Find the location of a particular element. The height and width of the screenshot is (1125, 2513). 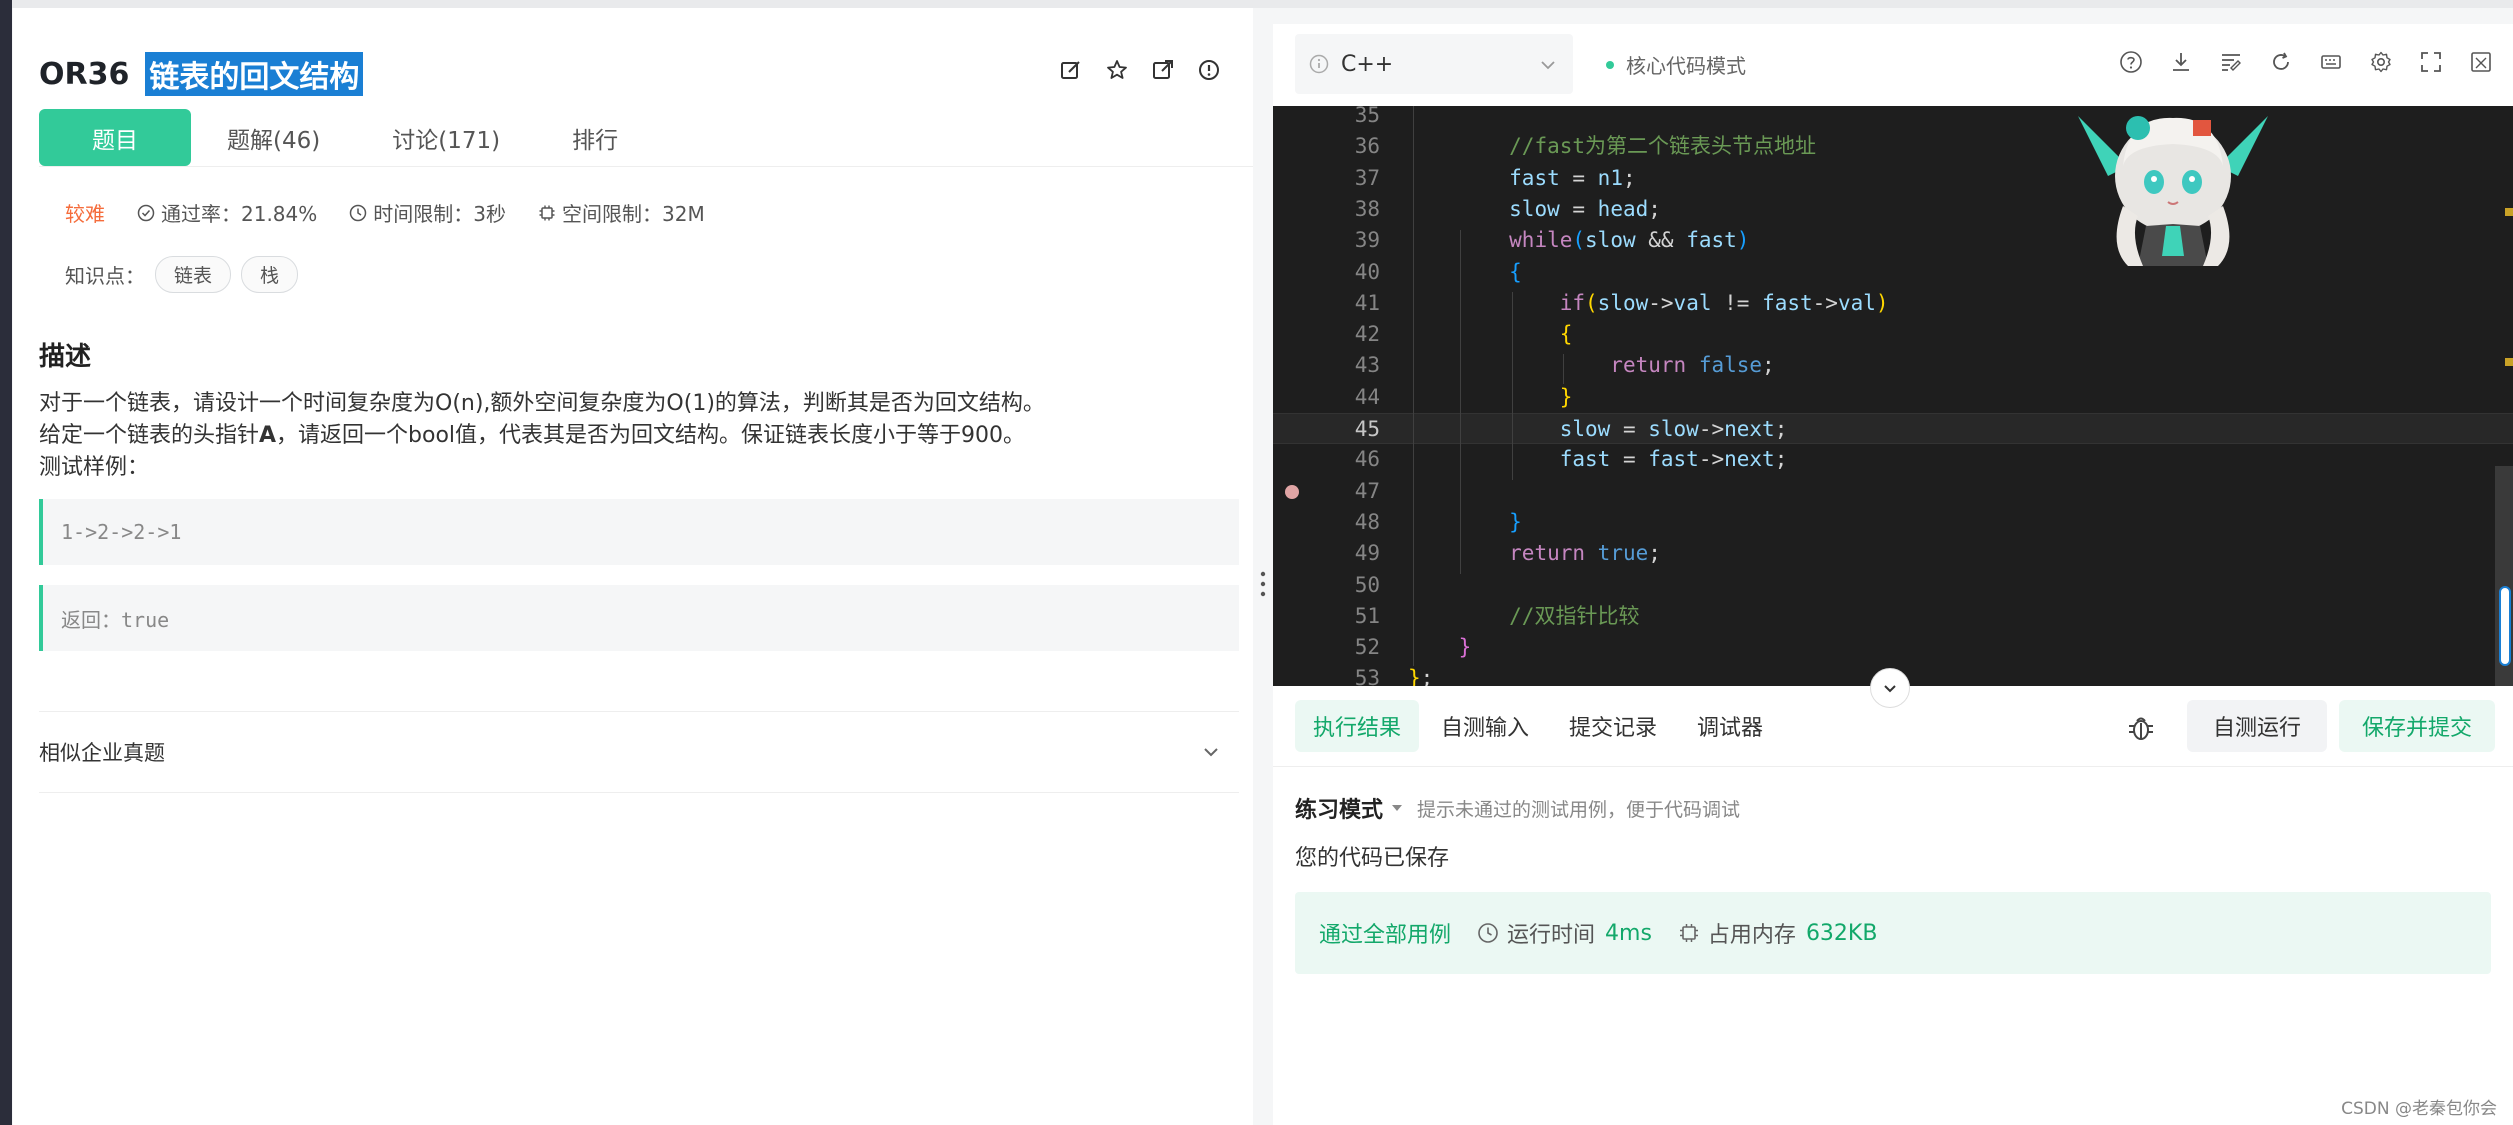

bug-icon is located at coordinates (2141, 728).